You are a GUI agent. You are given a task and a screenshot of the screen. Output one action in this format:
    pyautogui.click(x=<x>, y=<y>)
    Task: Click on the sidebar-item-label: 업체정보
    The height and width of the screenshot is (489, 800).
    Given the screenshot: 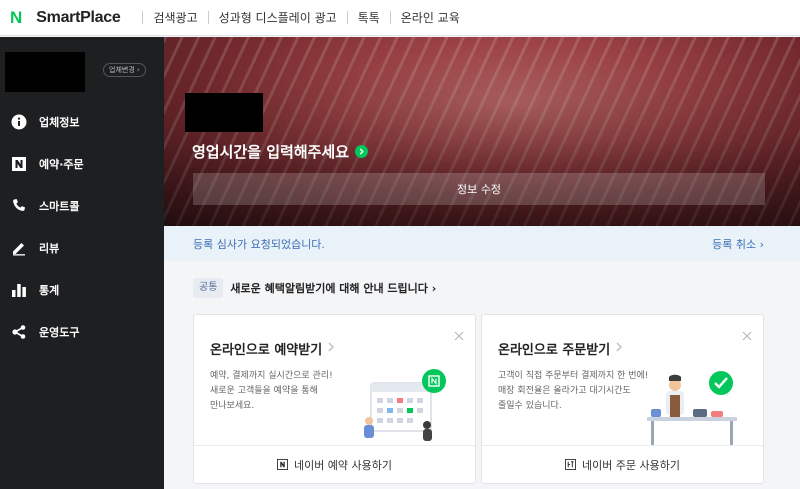 What is the action you would take?
    pyautogui.click(x=59, y=122)
    